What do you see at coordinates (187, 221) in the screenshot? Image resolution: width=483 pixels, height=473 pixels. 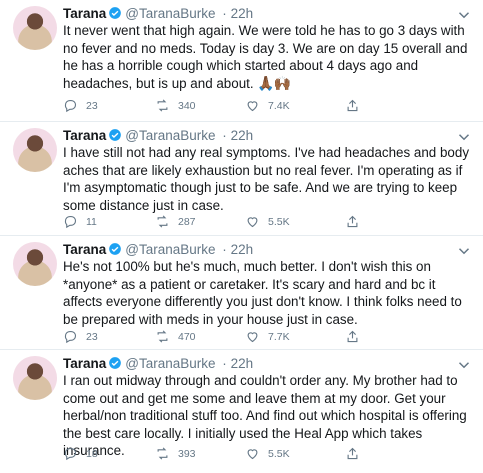 I see `retweet-count: 287` at bounding box center [187, 221].